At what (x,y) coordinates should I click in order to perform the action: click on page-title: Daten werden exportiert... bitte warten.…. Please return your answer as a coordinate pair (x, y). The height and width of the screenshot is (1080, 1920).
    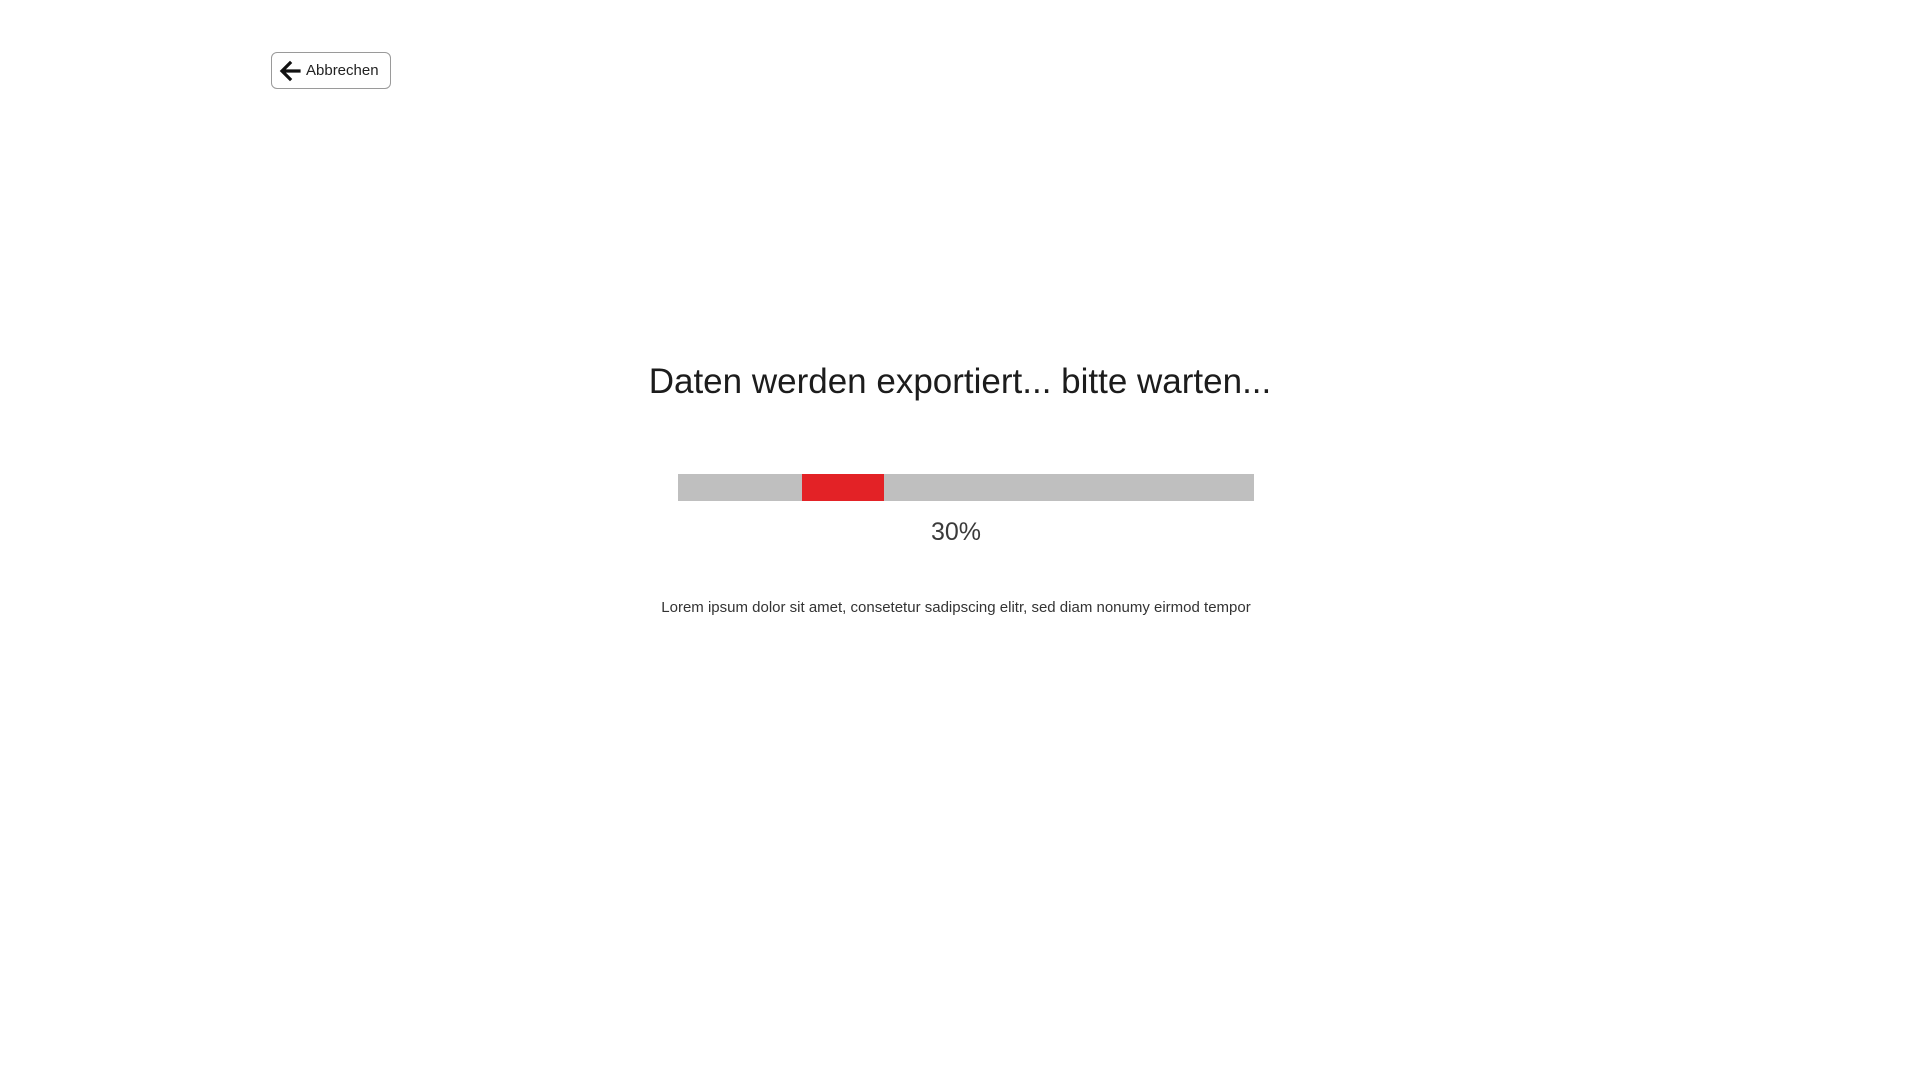
    Looking at the image, I should click on (960, 381).